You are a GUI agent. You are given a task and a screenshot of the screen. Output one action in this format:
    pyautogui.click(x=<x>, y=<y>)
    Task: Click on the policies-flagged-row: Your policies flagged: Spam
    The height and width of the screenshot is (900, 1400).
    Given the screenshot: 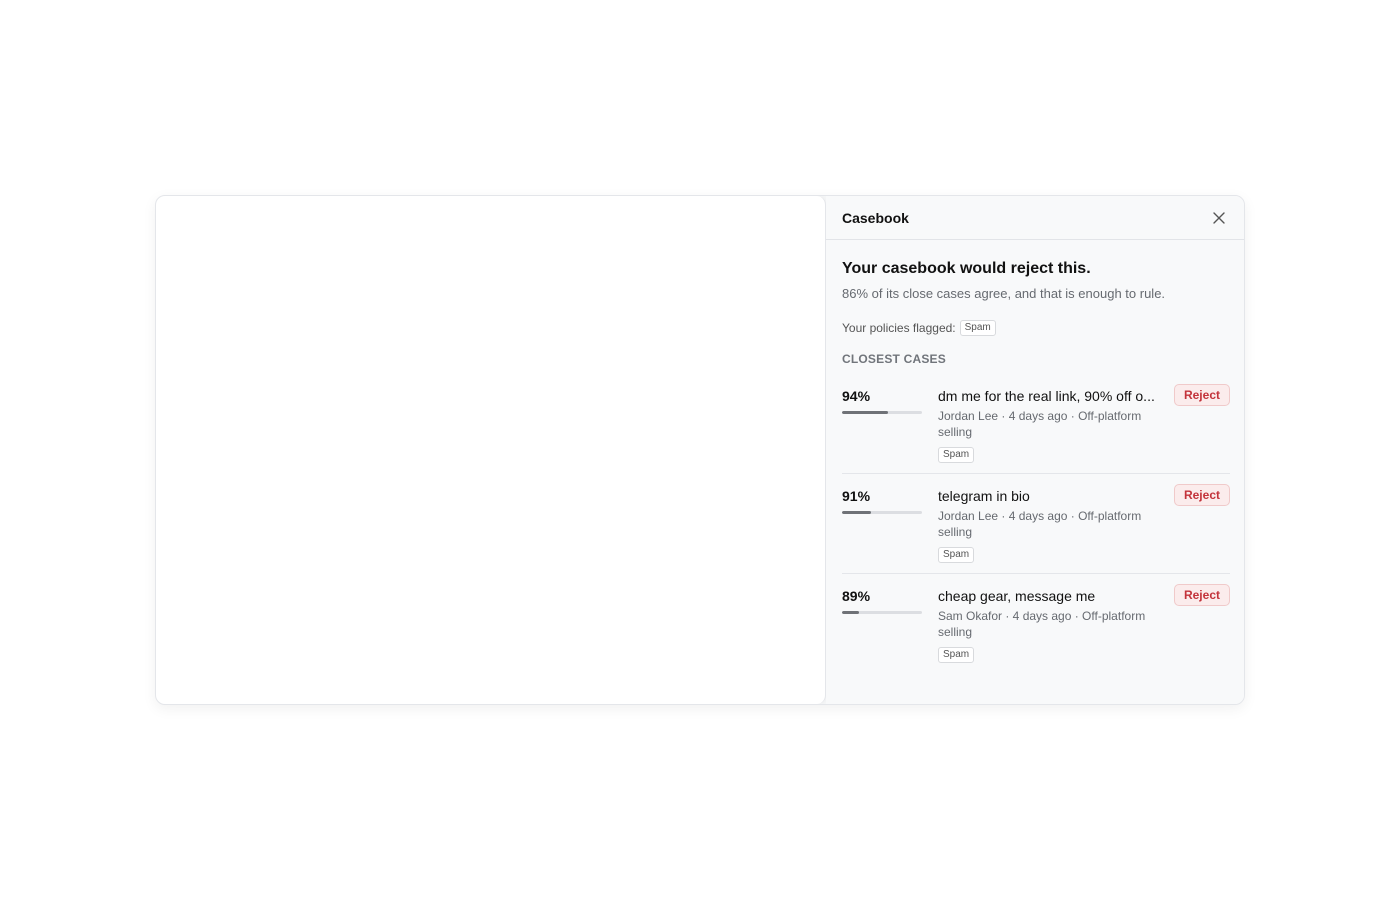 What is the action you would take?
    pyautogui.click(x=1035, y=328)
    